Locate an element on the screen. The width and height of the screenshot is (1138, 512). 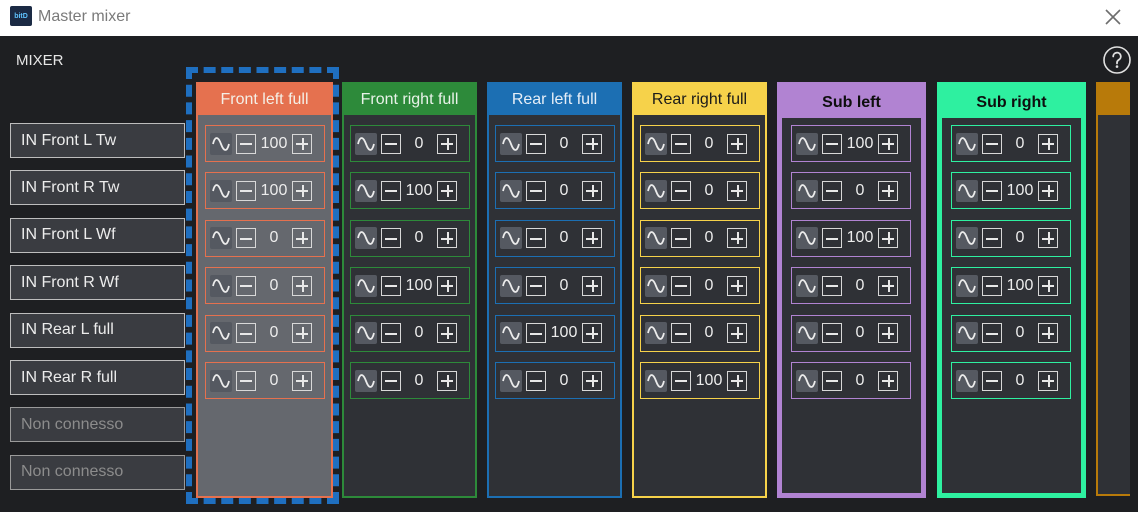
input-channel-button: IN Front R Tw is located at coordinates (97, 188).